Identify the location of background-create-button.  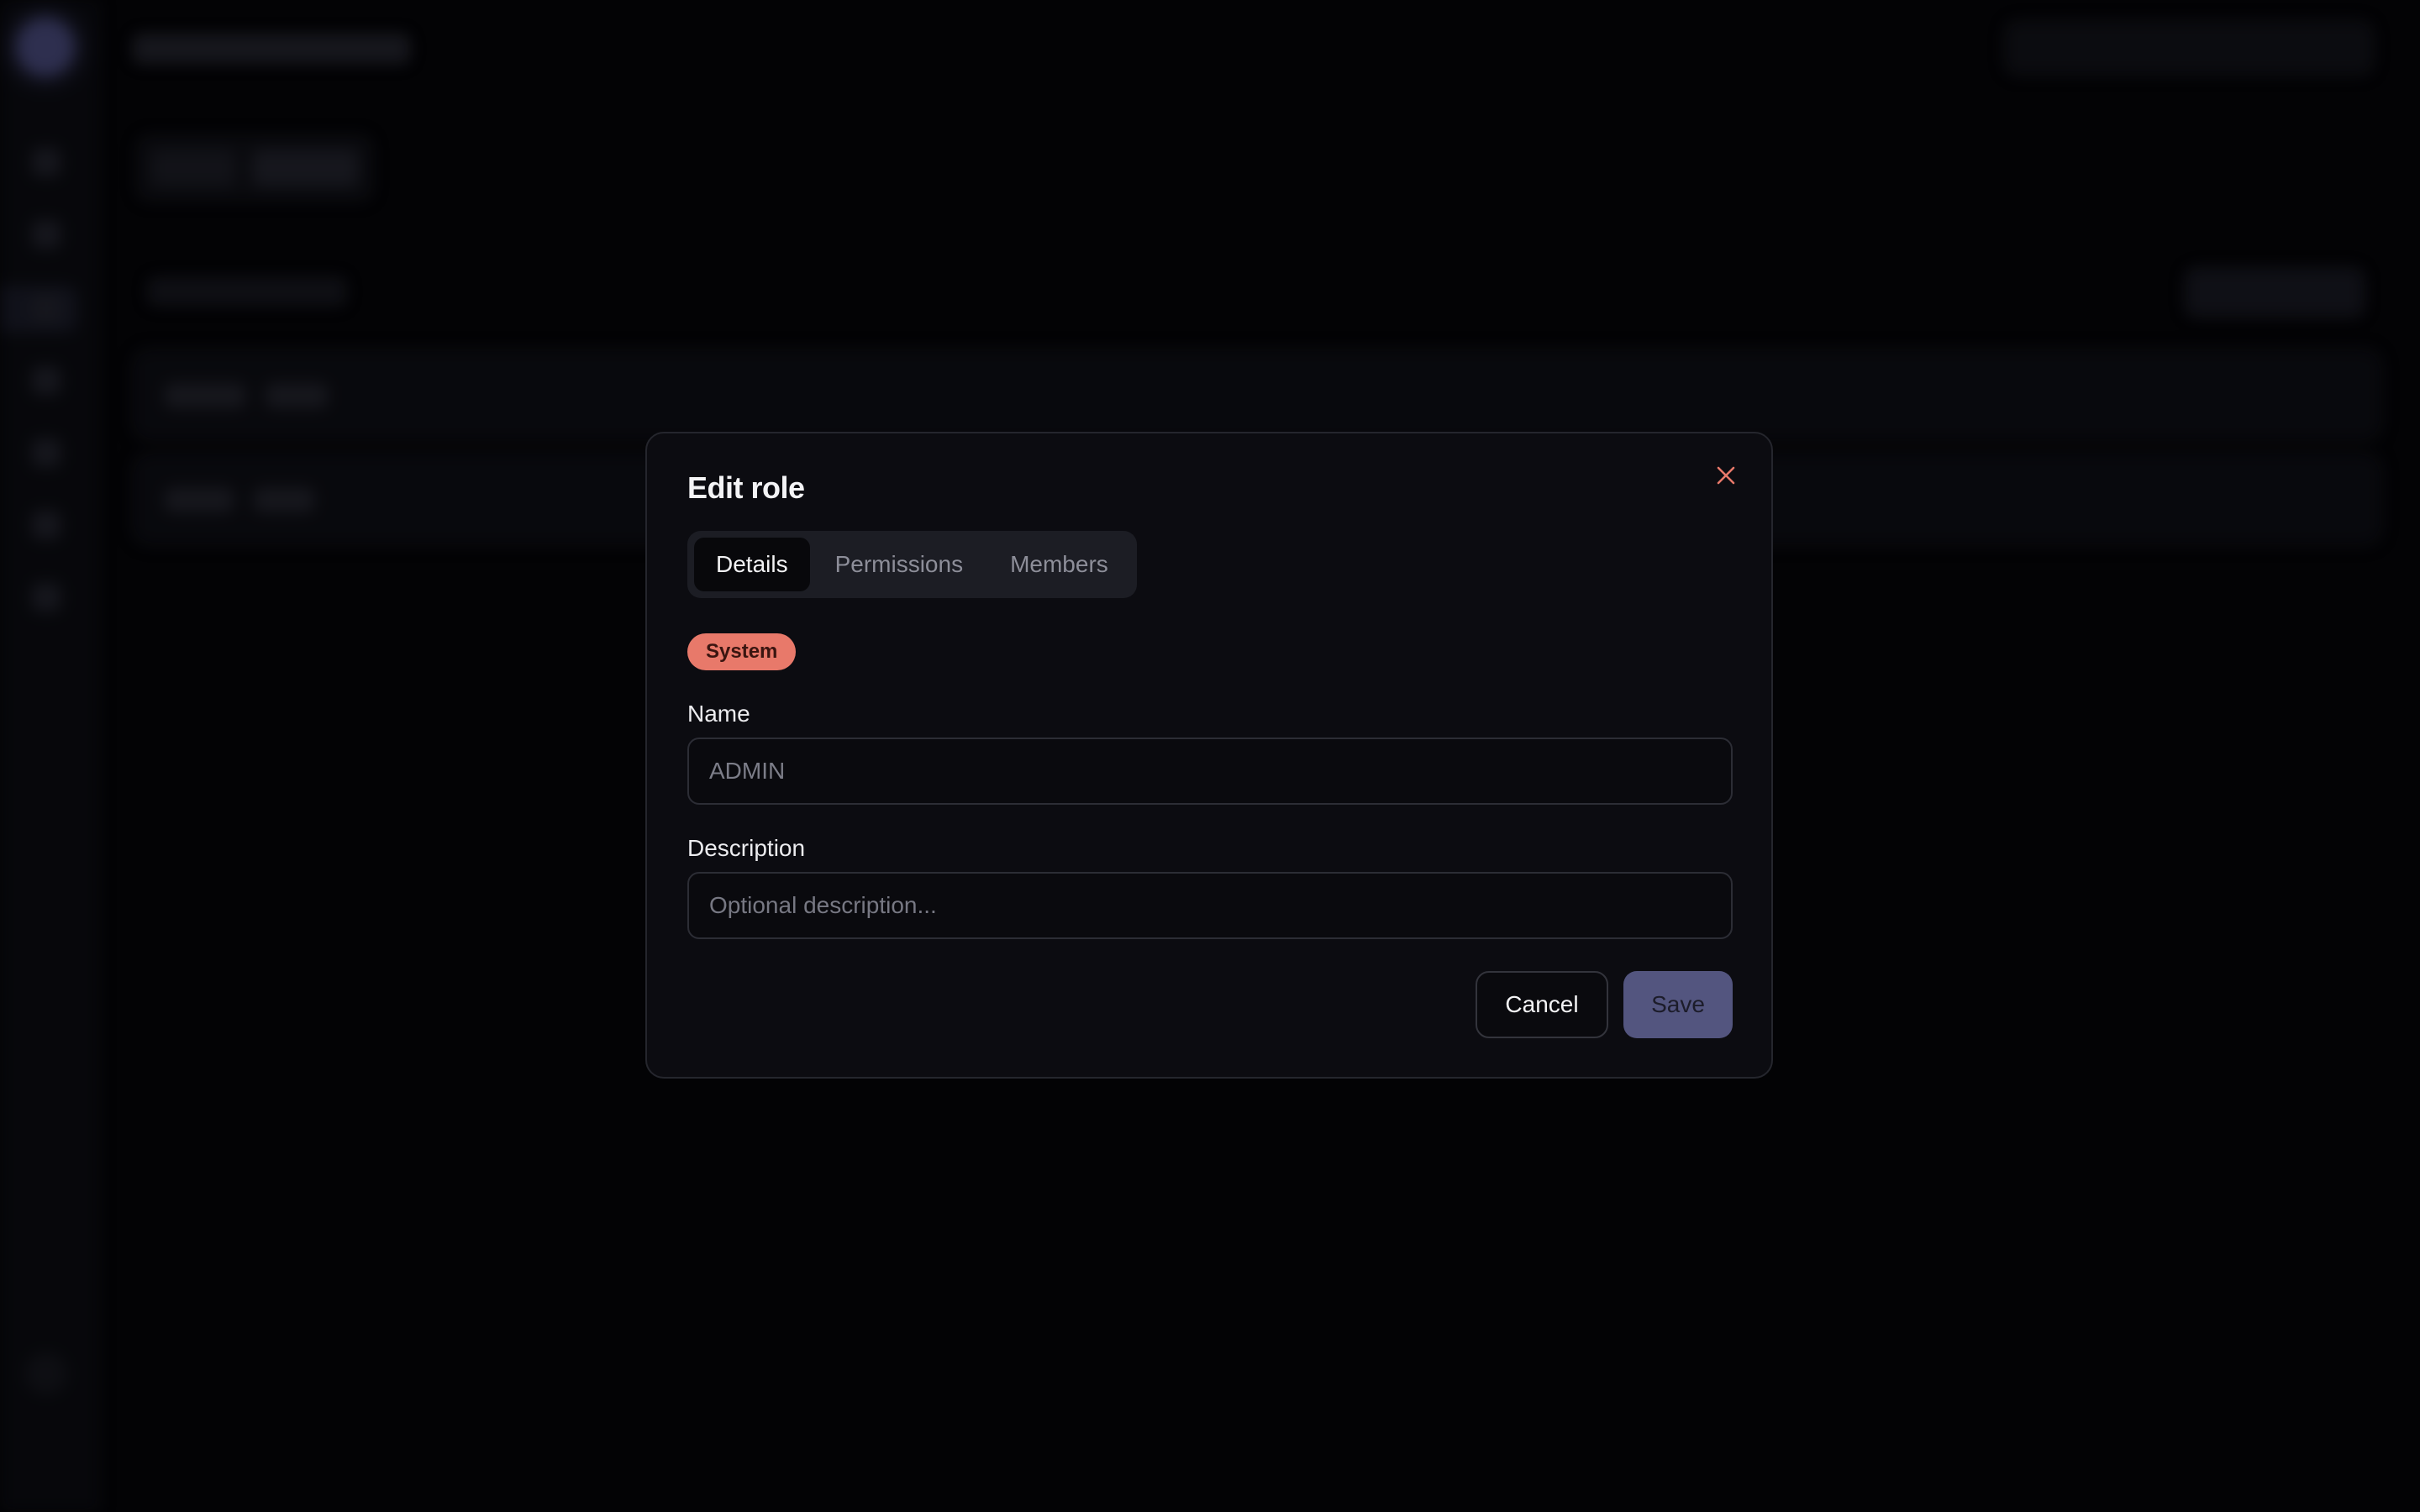
(2275, 292).